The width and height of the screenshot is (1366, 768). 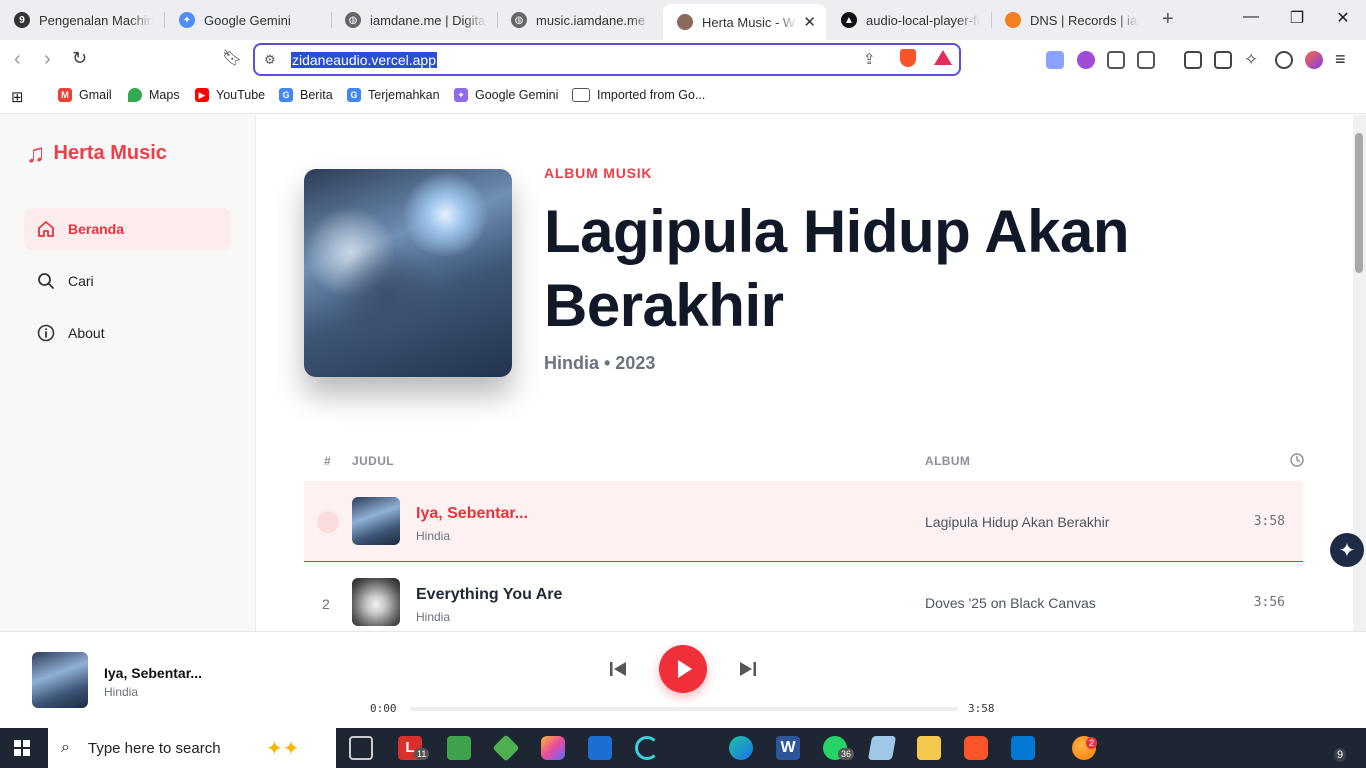 What do you see at coordinates (46, 281) in the screenshot?
I see `search-icon` at bounding box center [46, 281].